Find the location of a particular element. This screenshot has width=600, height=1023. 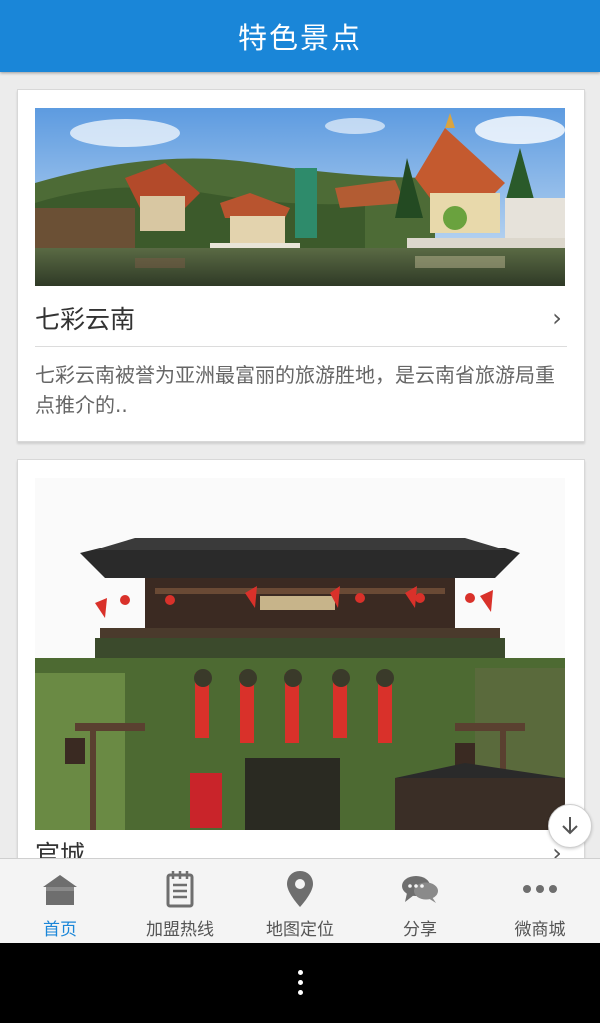

page-title: 特色景点 is located at coordinates (299, 38).